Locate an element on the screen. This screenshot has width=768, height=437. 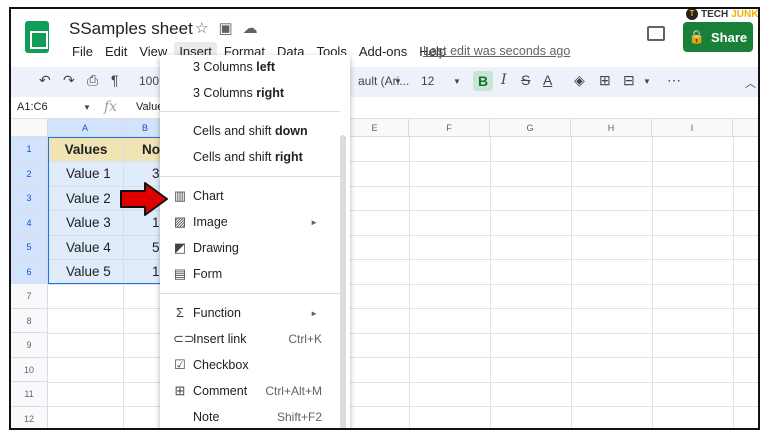
row-header: 4 is located at coordinates (29, 222).